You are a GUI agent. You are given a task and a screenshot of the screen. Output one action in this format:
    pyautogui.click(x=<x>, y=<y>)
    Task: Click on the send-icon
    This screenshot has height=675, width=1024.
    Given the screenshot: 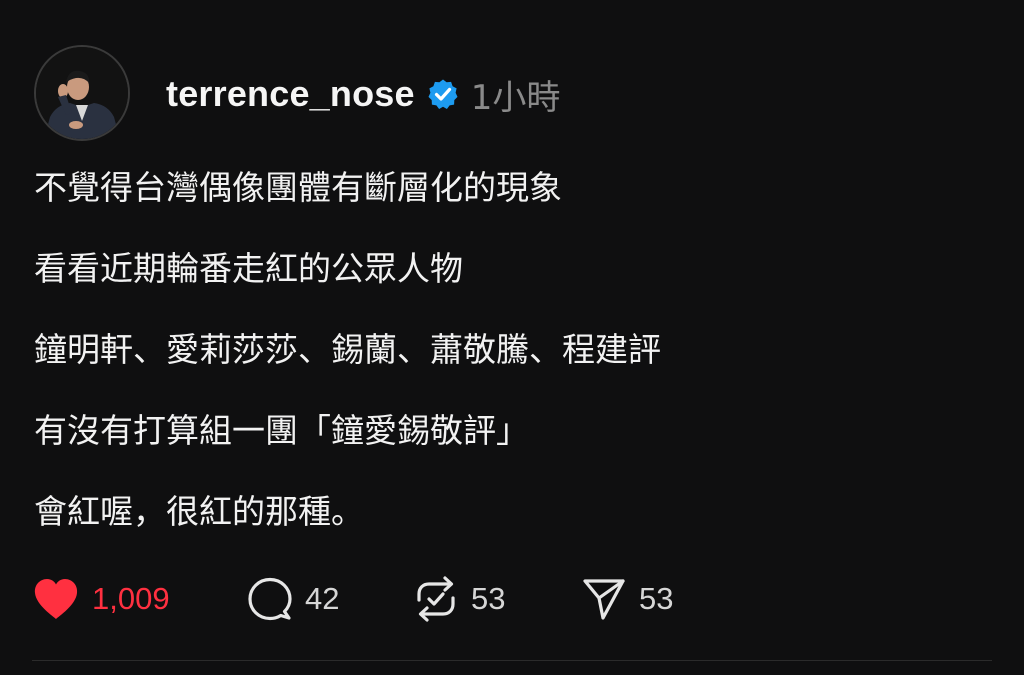 What is the action you would take?
    pyautogui.click(x=604, y=599)
    